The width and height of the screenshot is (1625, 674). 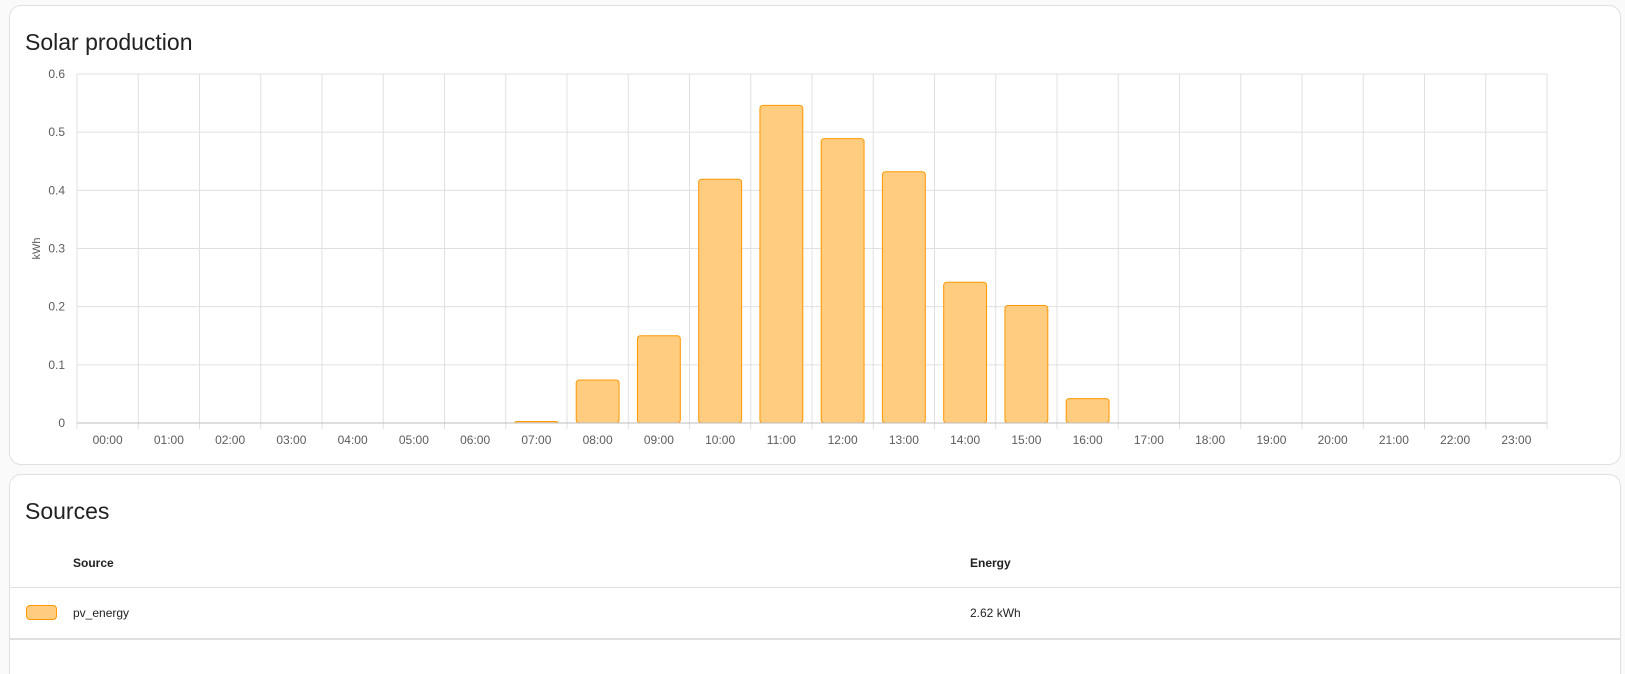 I want to click on y-tick-label: 0, so click(x=61, y=423).